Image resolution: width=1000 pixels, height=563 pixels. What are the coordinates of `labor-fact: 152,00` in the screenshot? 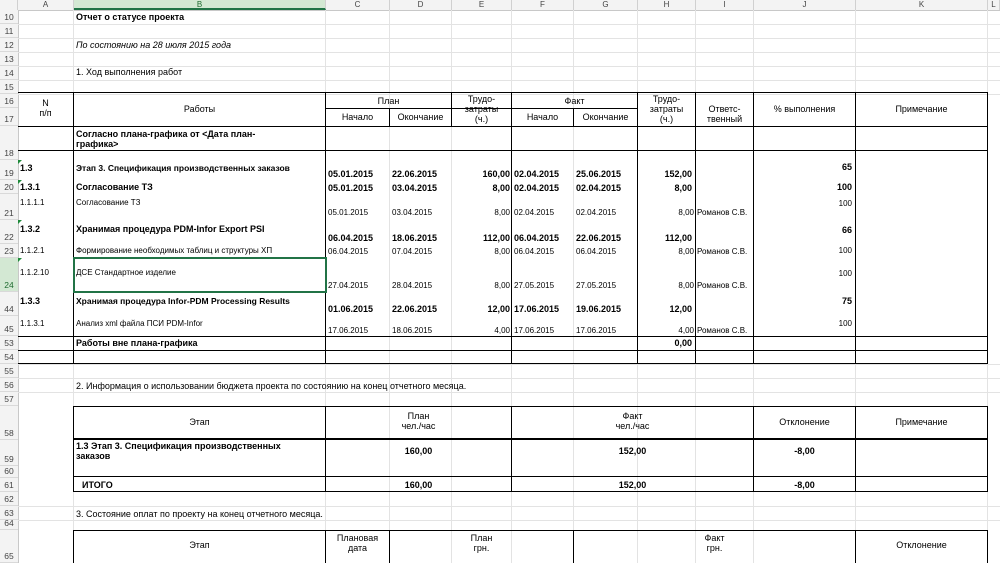 It's located at (678, 174).